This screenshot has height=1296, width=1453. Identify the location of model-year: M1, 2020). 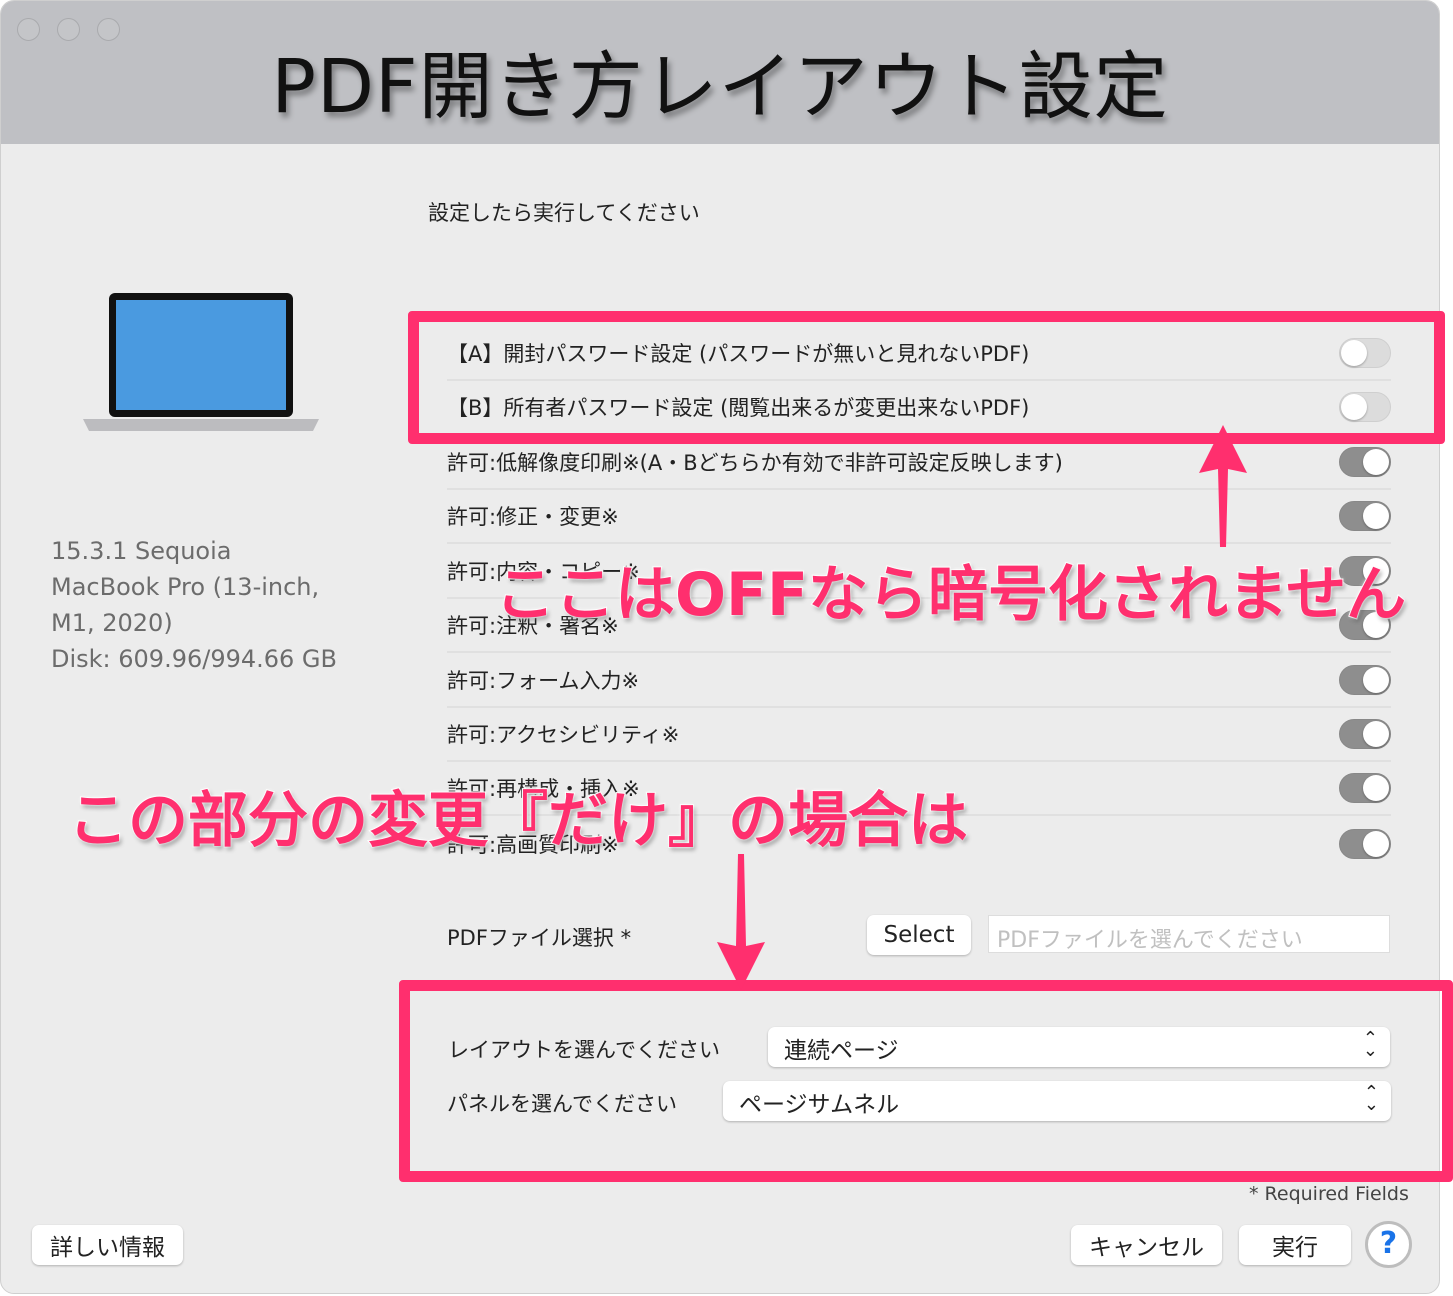
(112, 623).